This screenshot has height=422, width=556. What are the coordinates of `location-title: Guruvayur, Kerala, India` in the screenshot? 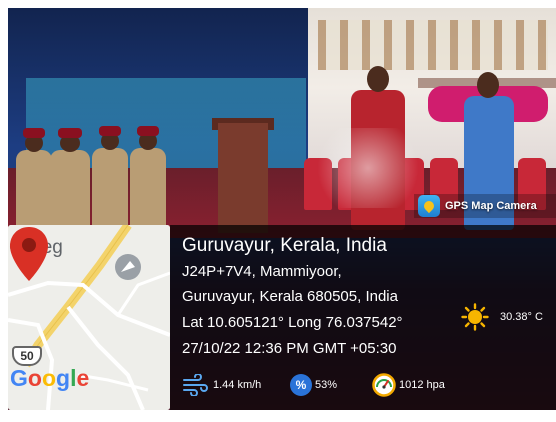 It's located at (284, 245).